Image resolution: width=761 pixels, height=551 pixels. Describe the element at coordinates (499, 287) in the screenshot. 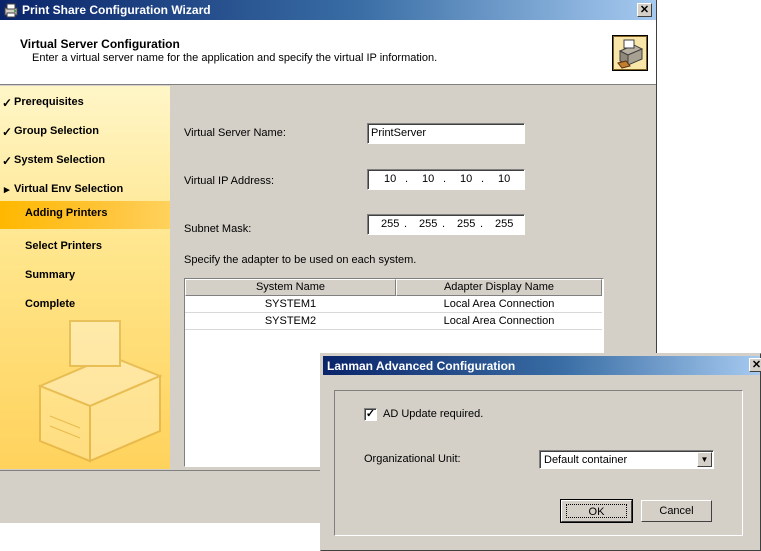

I see `column-header-adapter-name: Adapter Display Name` at that location.